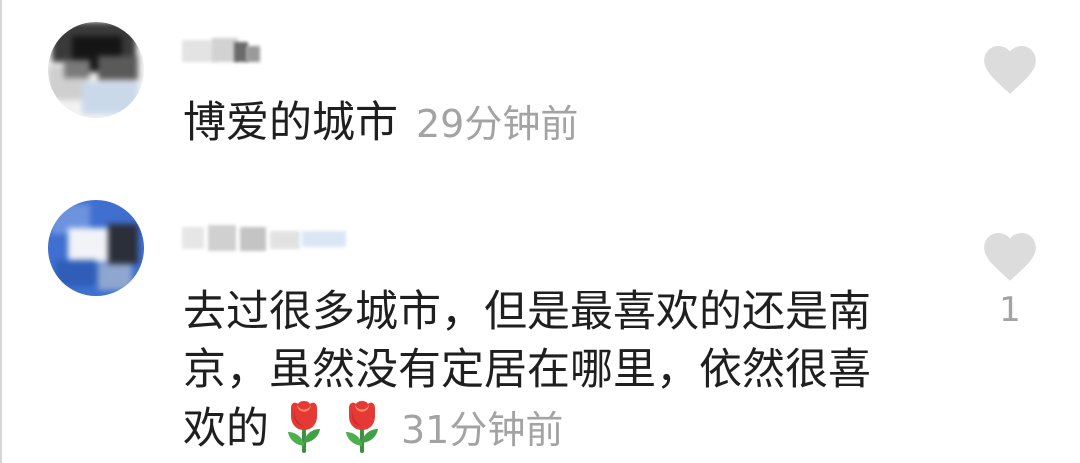 The width and height of the screenshot is (1080, 463). Describe the element at coordinates (482, 430) in the screenshot. I see `comment-time: 31分钟前` at that location.